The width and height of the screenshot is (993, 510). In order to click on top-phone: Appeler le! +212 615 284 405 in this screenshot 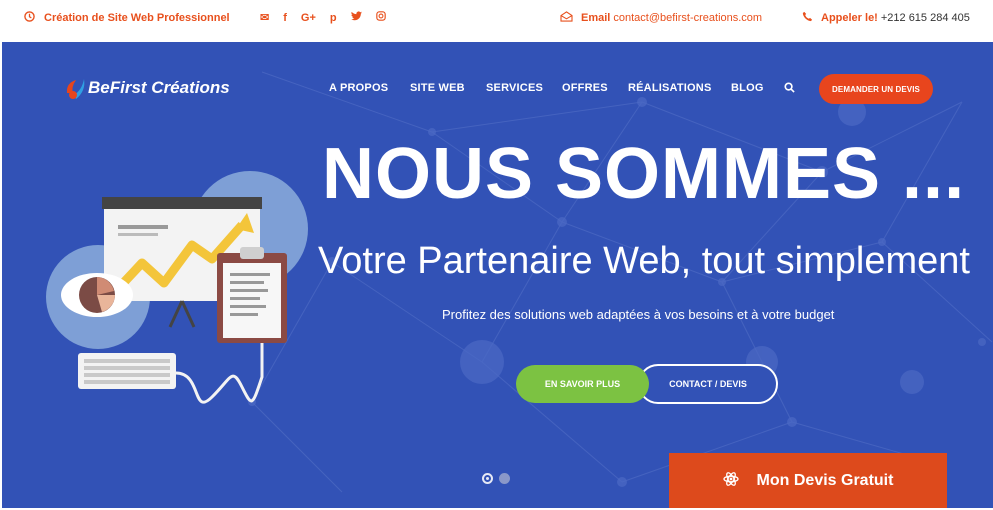, I will do `click(886, 17)`.